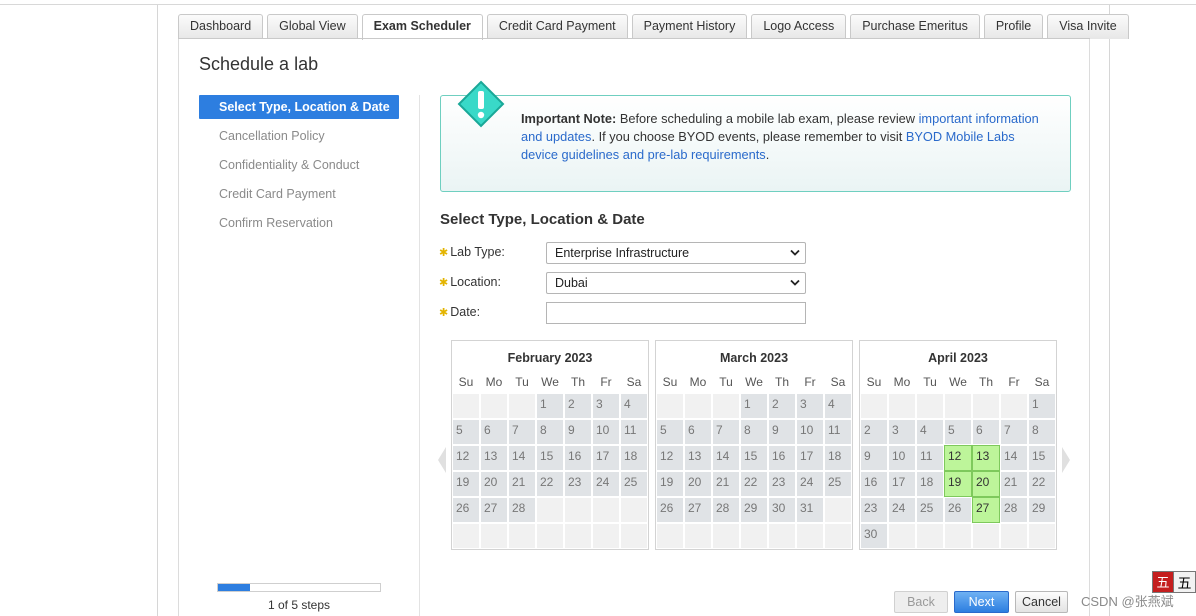 This screenshot has height=616, width=1196. I want to click on note-text-3: ., so click(767, 154).